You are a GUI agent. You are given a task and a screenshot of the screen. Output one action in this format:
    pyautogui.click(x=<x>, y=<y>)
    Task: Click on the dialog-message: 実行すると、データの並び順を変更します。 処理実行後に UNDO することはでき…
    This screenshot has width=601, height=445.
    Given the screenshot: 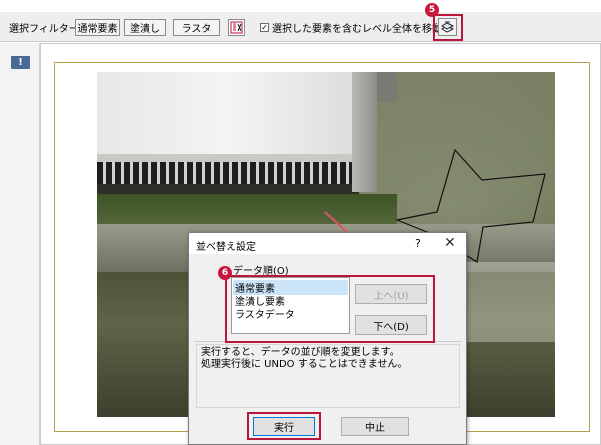 What is the action you would take?
    pyautogui.click(x=328, y=376)
    